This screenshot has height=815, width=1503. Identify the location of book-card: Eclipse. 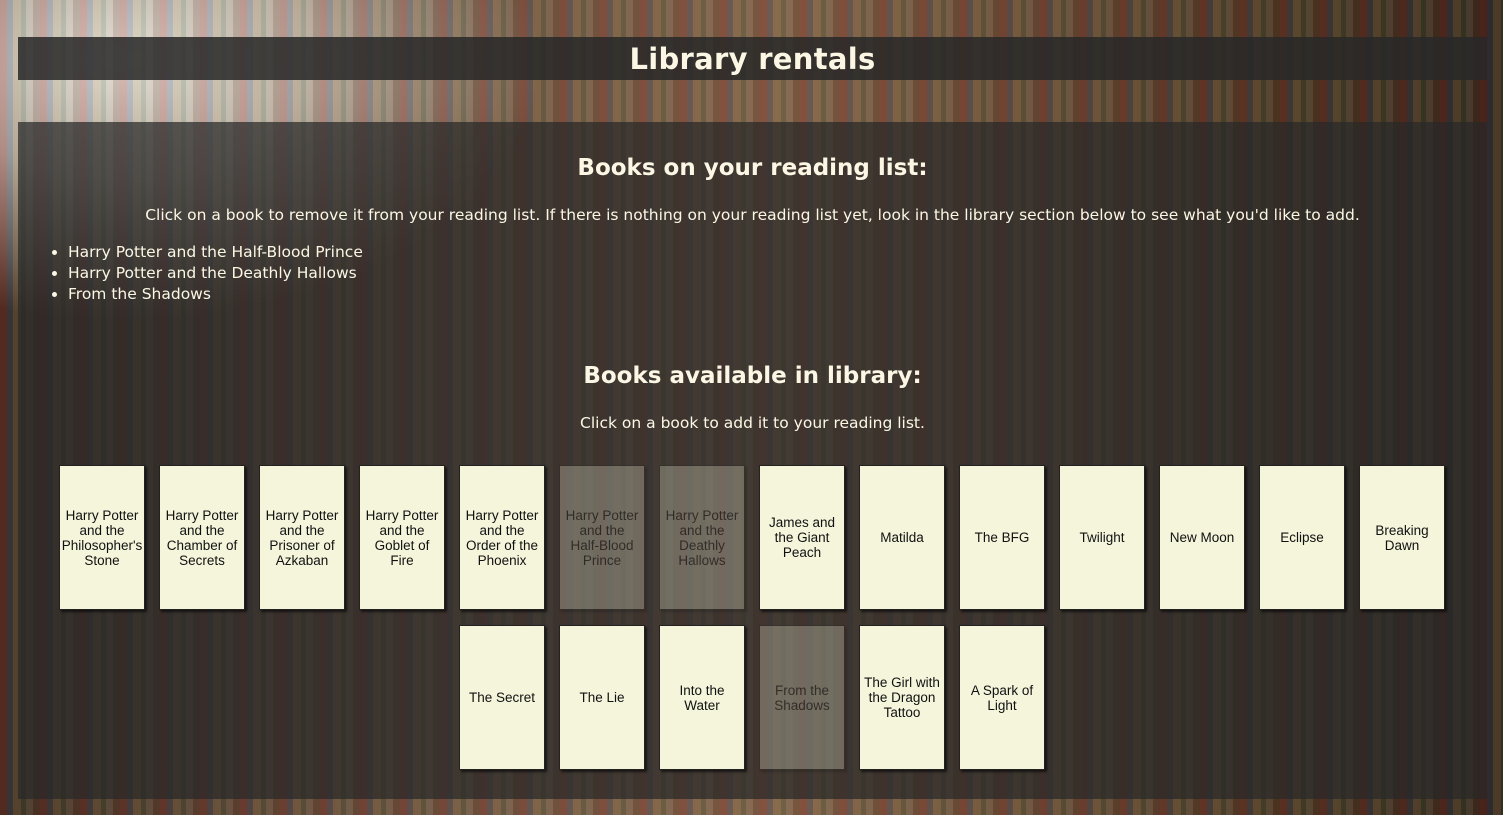
(1302, 537).